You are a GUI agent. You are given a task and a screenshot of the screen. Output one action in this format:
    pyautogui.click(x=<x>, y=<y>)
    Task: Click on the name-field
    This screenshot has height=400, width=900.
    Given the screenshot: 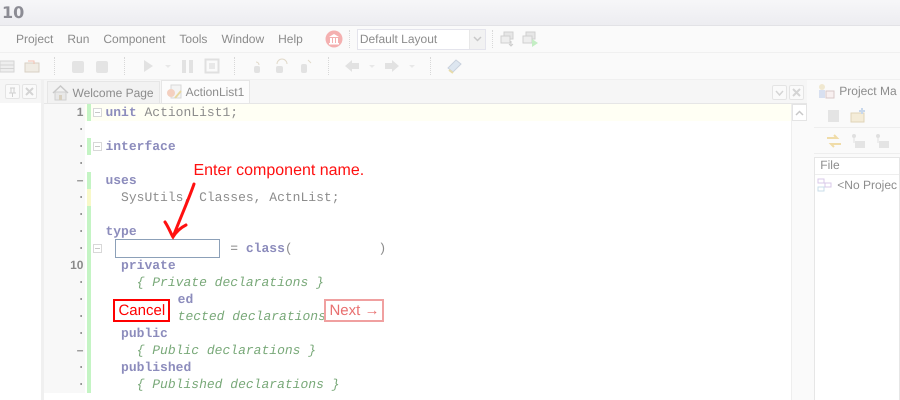 What is the action you would take?
    pyautogui.click(x=167, y=248)
    